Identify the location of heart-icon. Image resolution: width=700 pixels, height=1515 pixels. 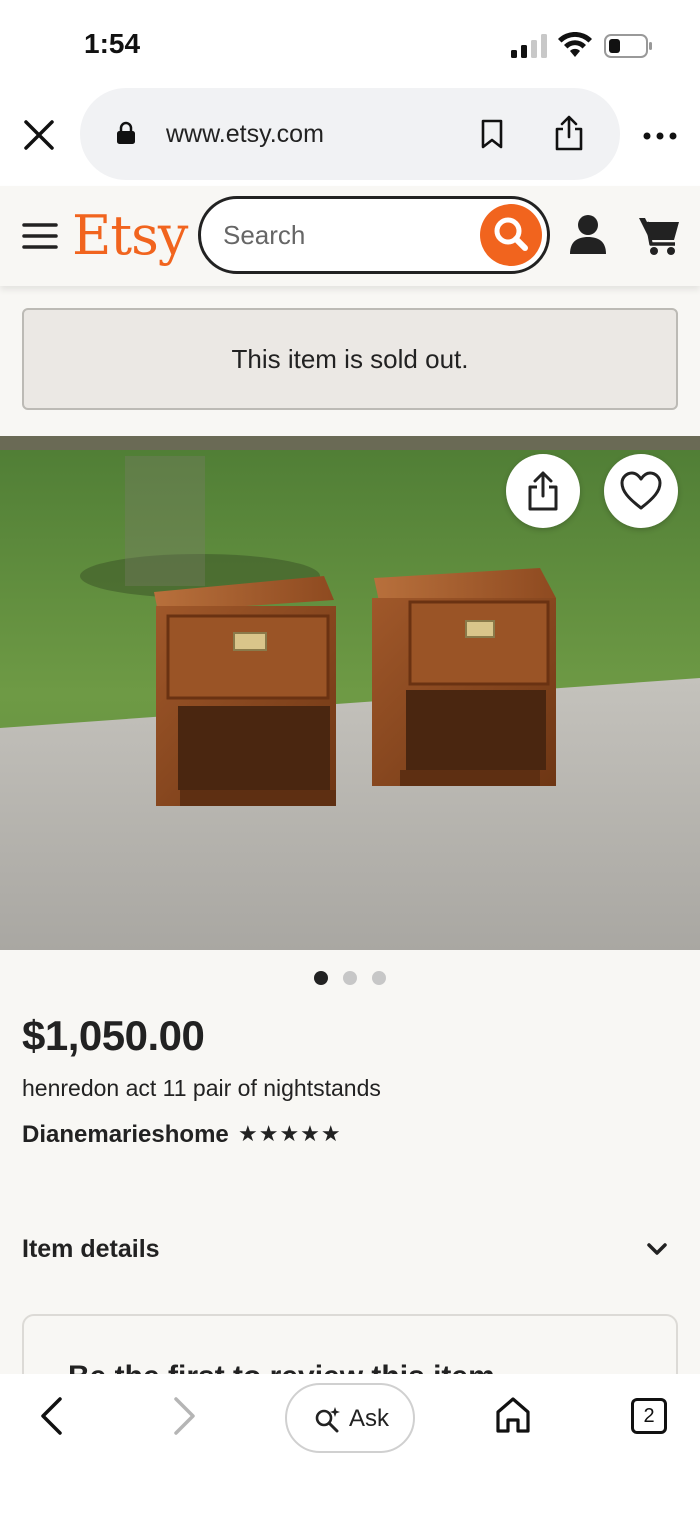
(641, 490).